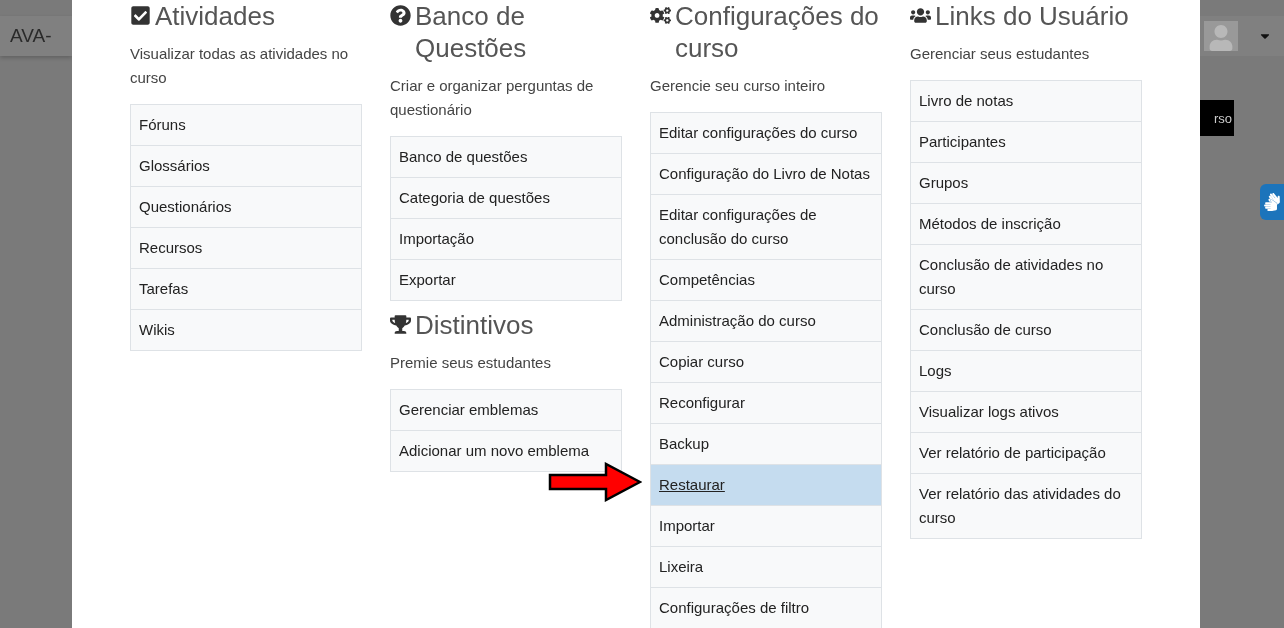 This screenshot has height=628, width=1284. I want to click on menu-item: Questionários, so click(246, 206).